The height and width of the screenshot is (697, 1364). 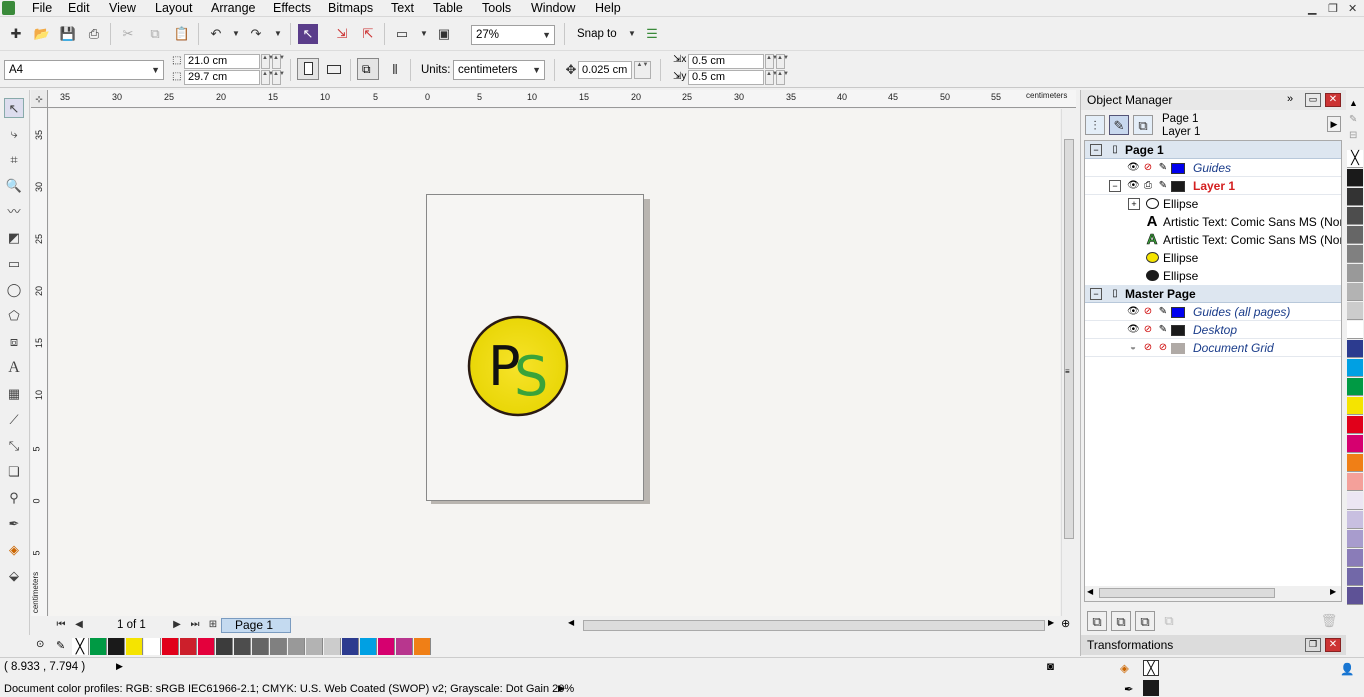 What do you see at coordinates (771, 77) in the screenshot?
I see `dup-y-spinner-icon: ▲▼` at bounding box center [771, 77].